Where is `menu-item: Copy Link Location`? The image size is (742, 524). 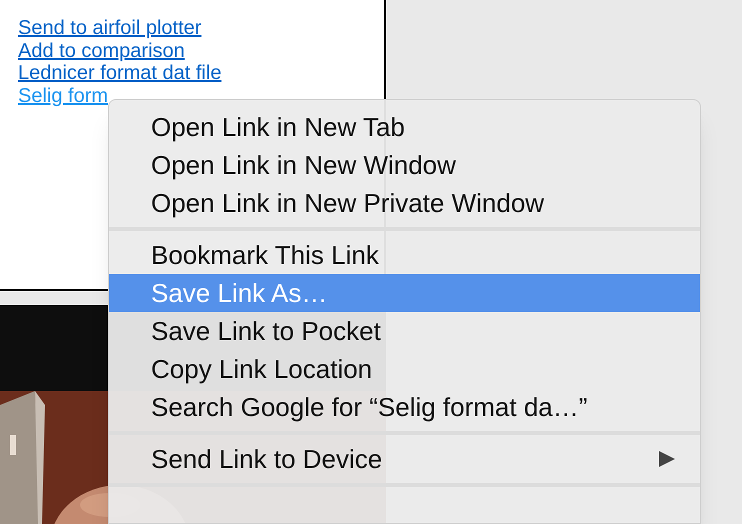
menu-item: Copy Link Location is located at coordinates (404, 369).